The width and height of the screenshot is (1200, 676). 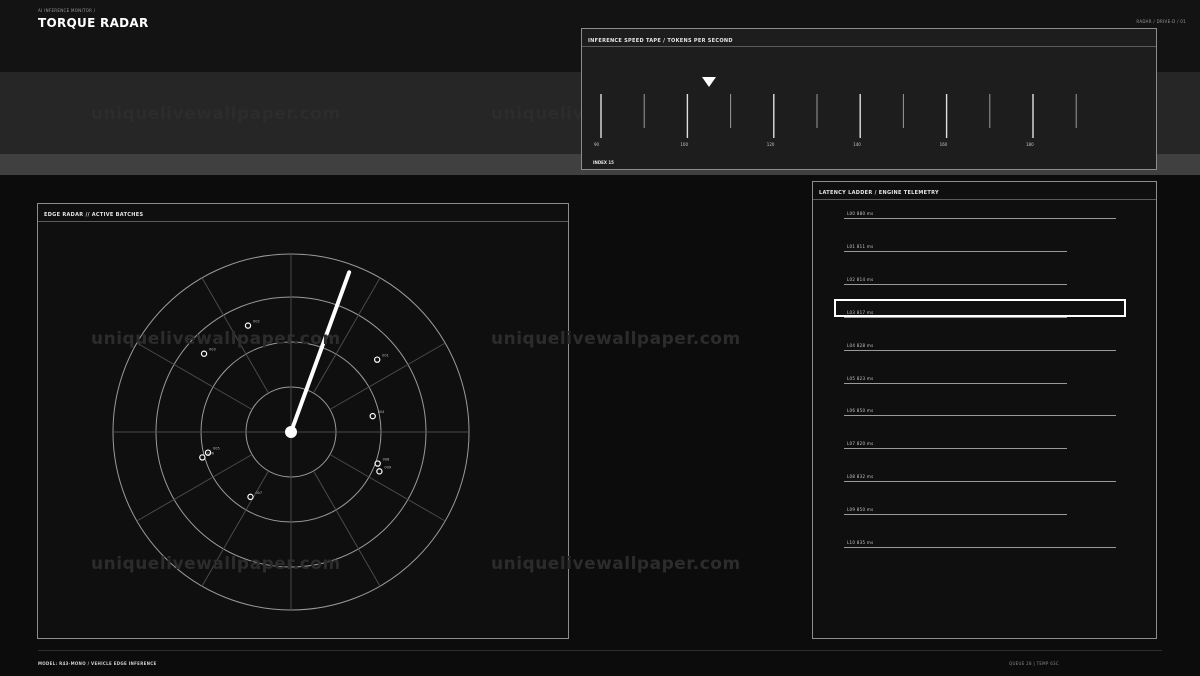 What do you see at coordinates (381, 412) in the screenshot?
I see `batch-point-label: 004` at bounding box center [381, 412].